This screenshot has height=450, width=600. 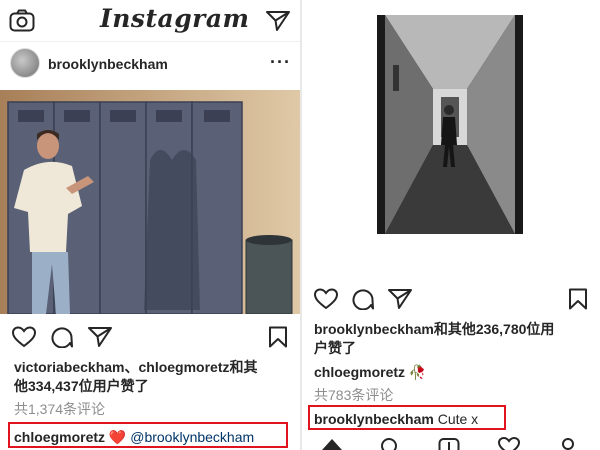 What do you see at coordinates (456, 339) in the screenshot?
I see `likes-text: brooklynbeckham和其他236,780位用 户赞了` at bounding box center [456, 339].